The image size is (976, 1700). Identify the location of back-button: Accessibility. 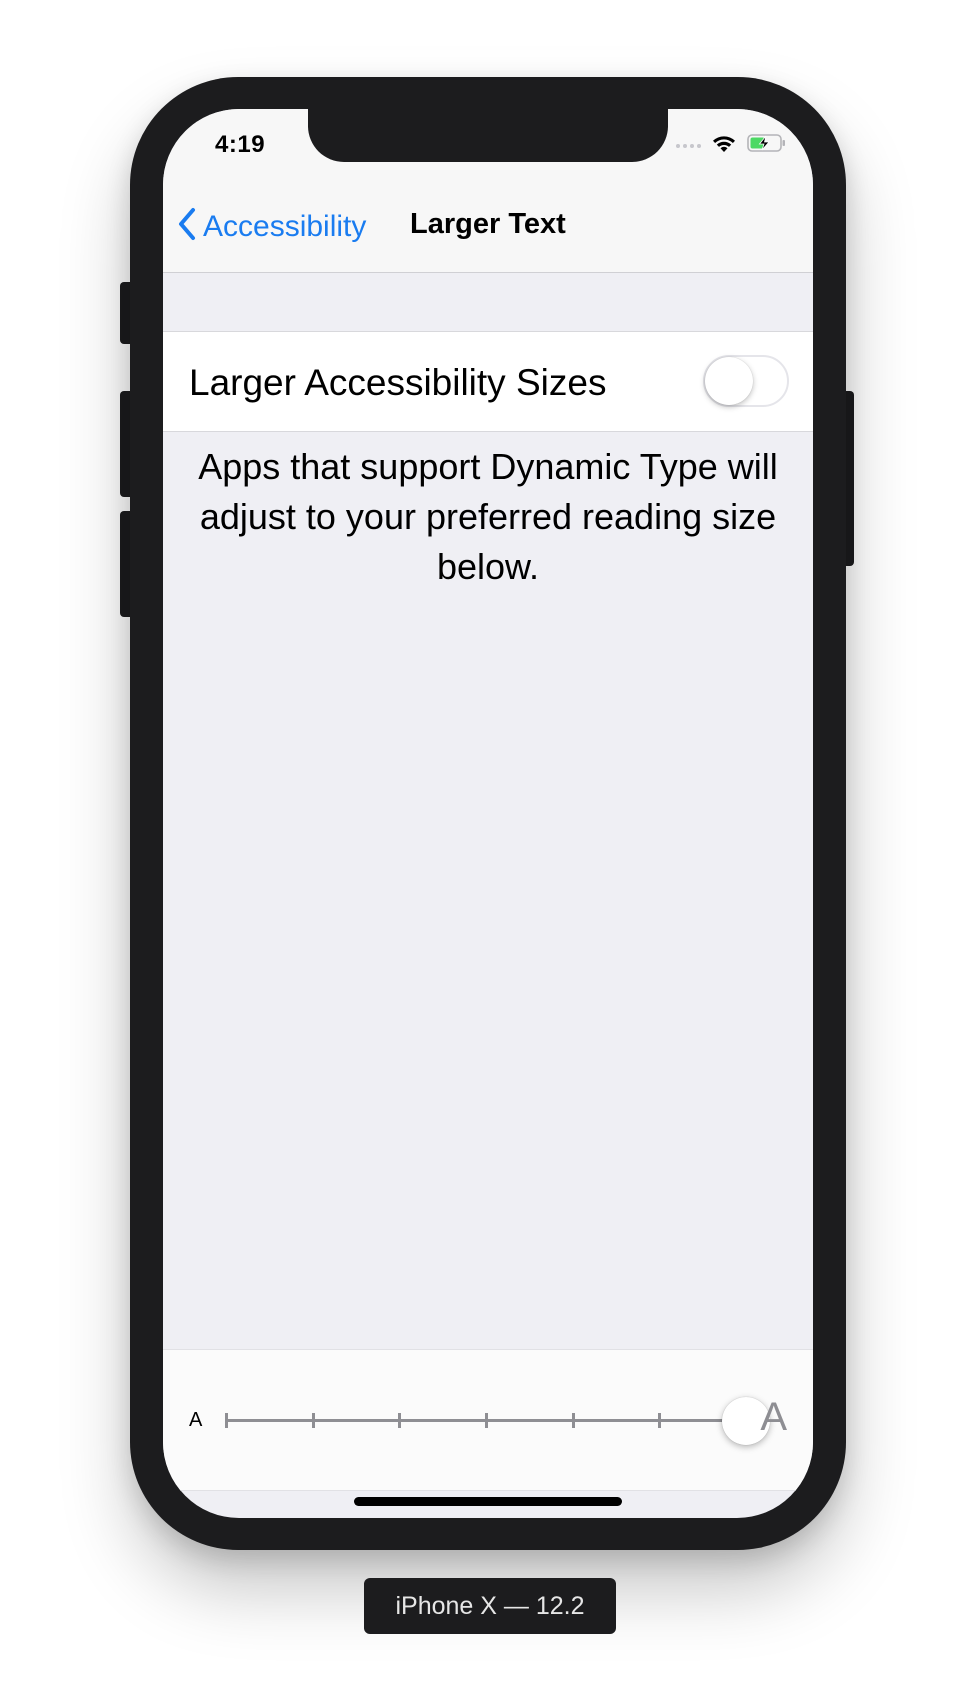
(271, 226).